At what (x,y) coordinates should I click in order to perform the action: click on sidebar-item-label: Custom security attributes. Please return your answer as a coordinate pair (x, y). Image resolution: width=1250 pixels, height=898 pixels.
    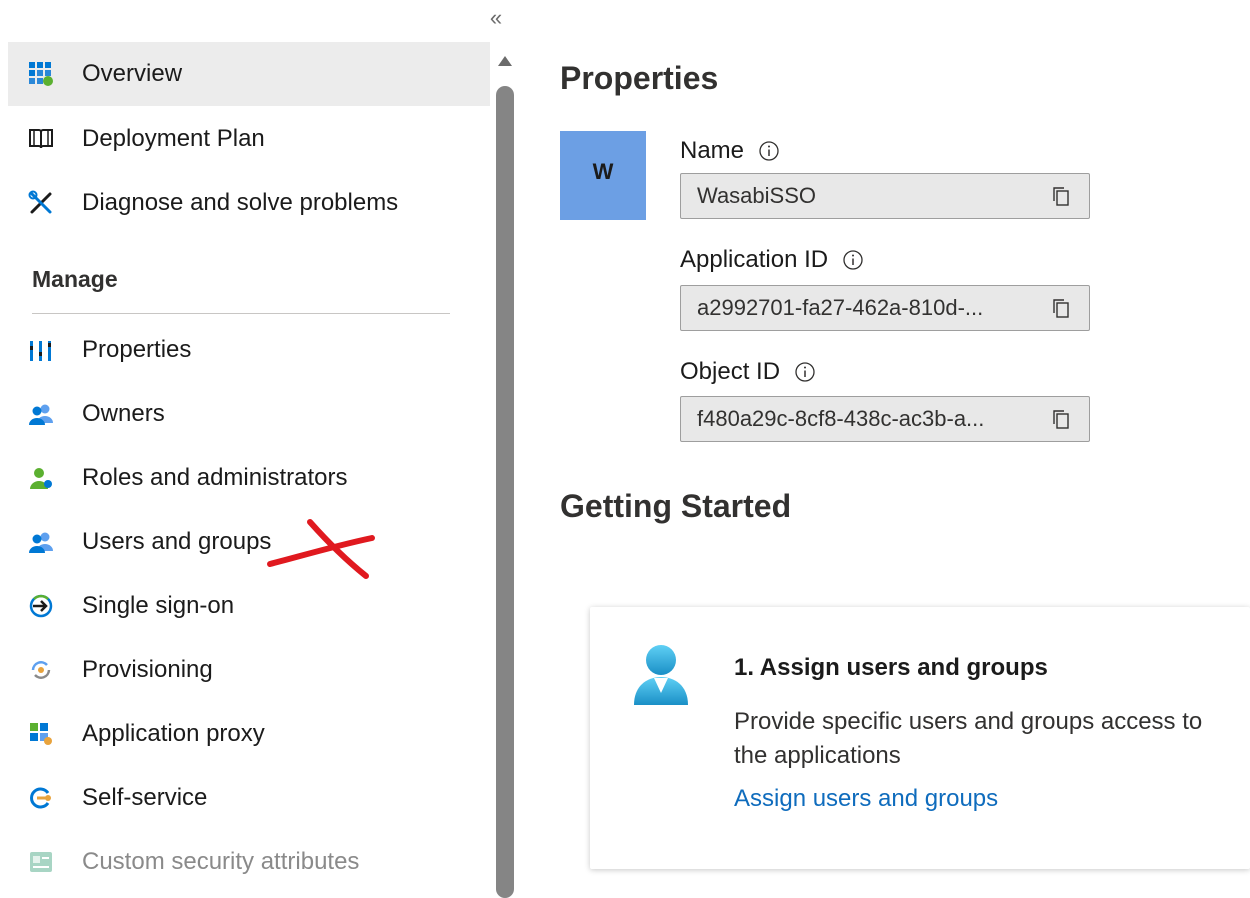
    Looking at the image, I should click on (221, 861).